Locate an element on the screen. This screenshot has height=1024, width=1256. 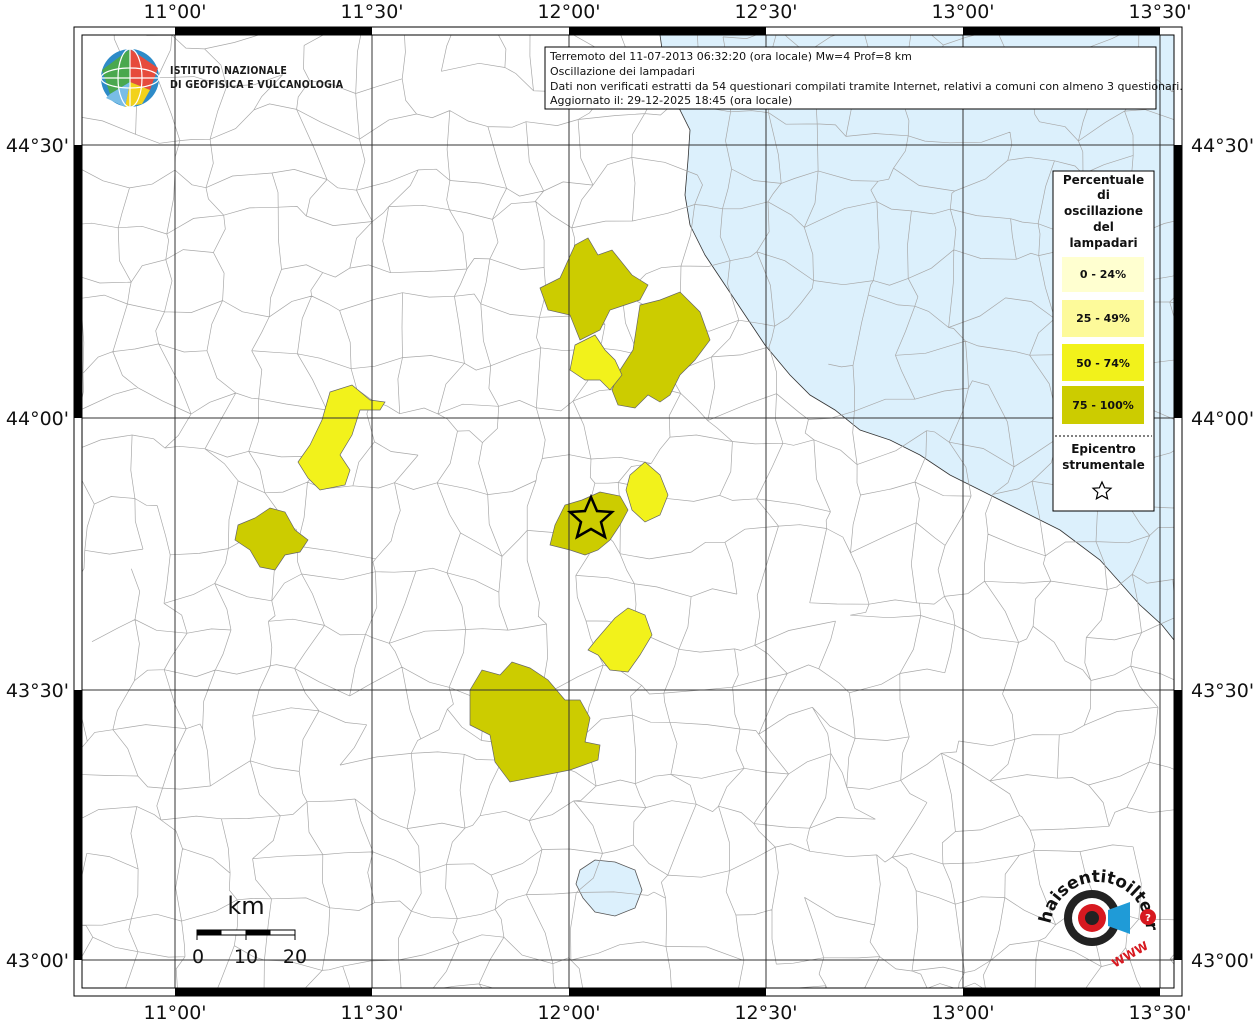
legend-title-3: oscillazione is located at coordinates (1103, 211).